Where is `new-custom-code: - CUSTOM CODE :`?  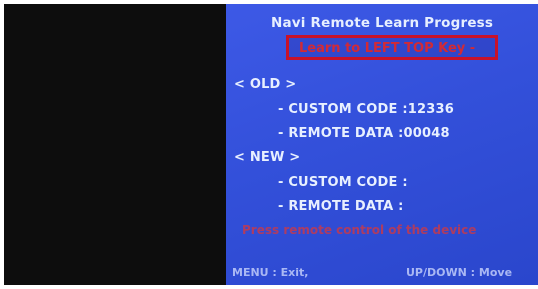 new-custom-code: - CUSTOM CODE : is located at coordinates (343, 182).